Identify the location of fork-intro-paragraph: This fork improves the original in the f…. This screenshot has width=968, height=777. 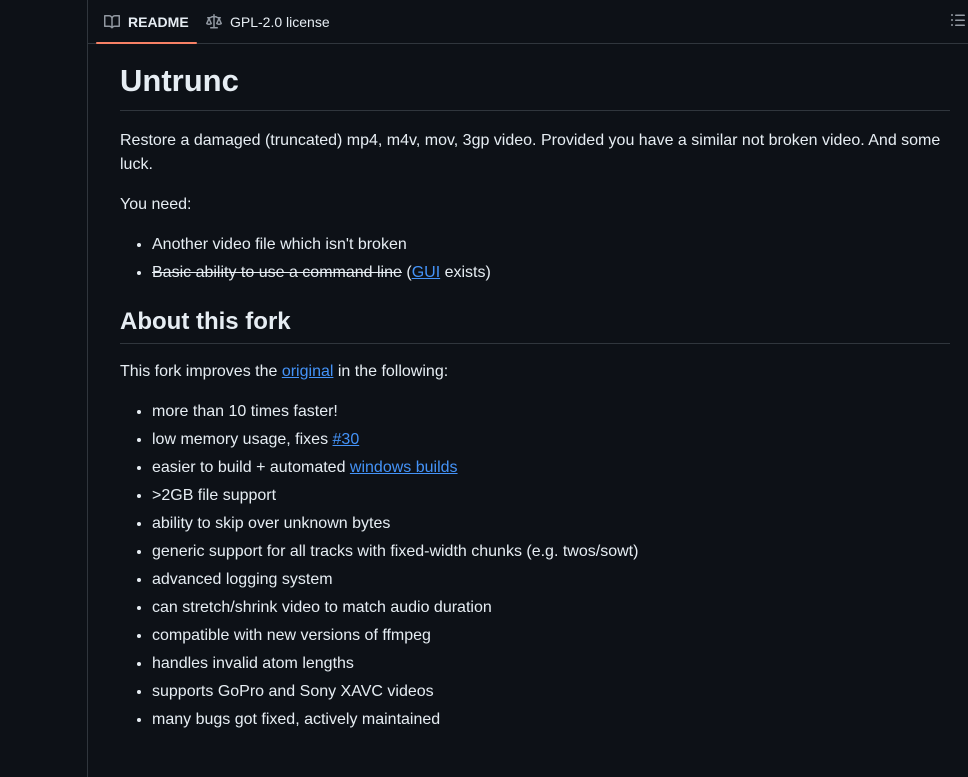
(535, 372).